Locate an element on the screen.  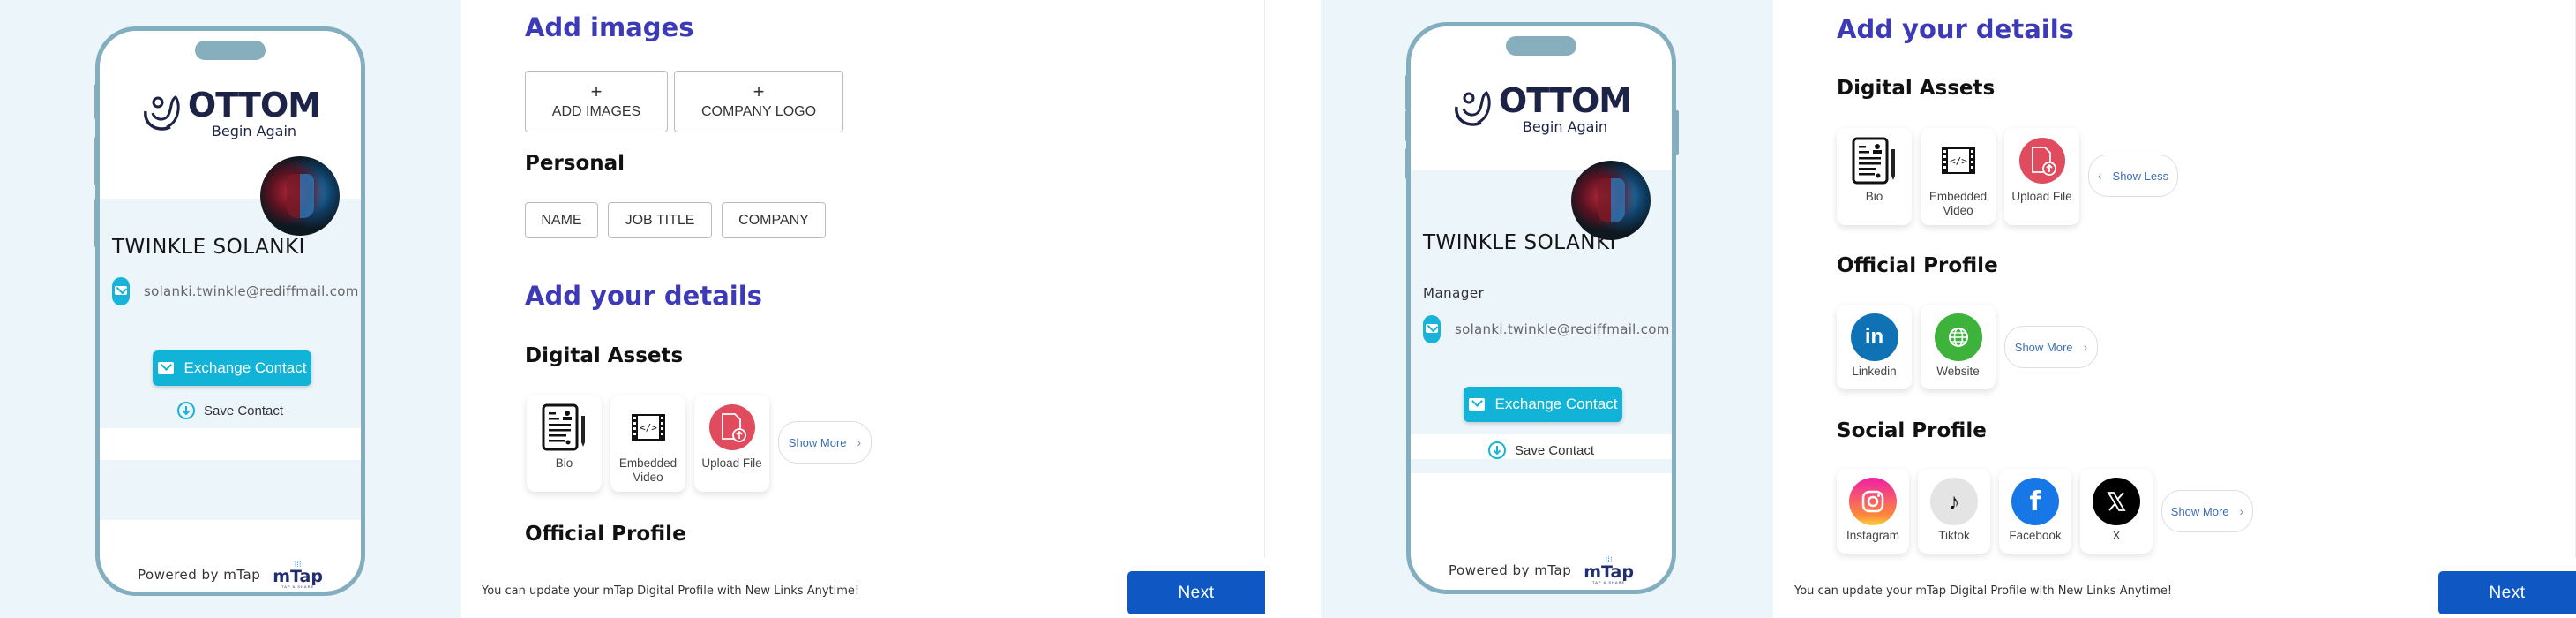
x-logo-icon is located at coordinates (2117, 502).